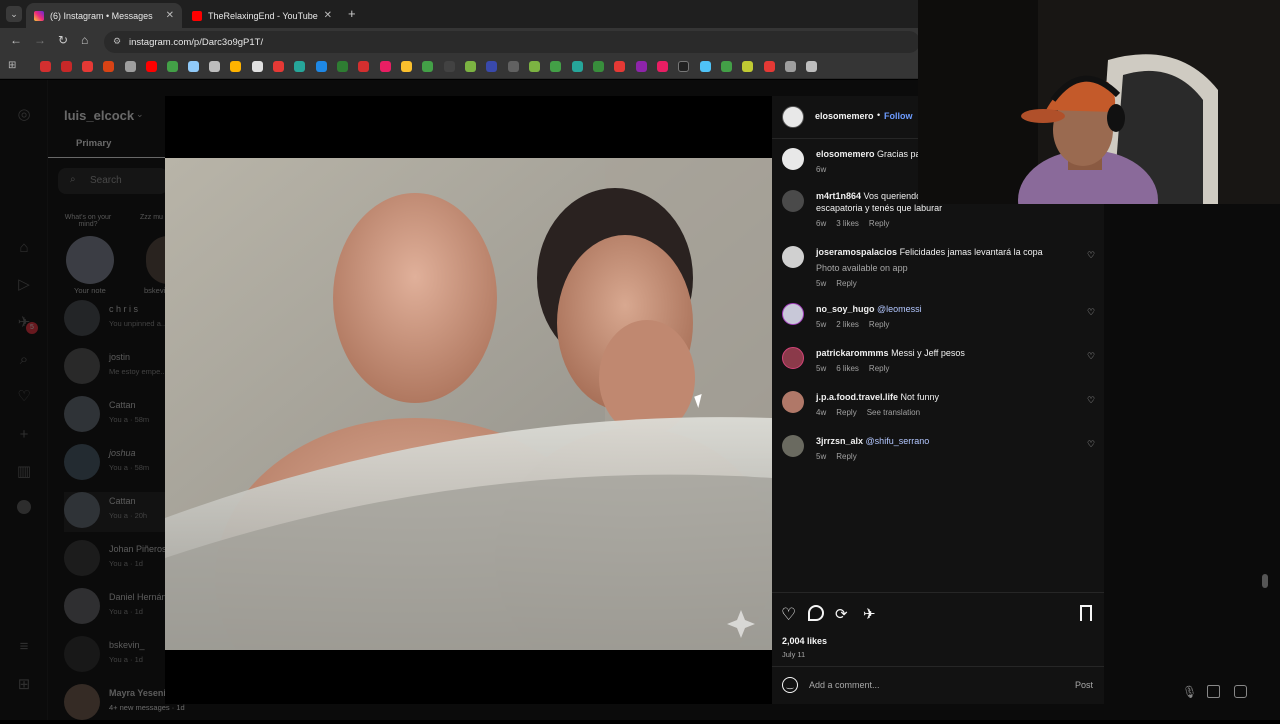 This screenshot has width=1280, height=724. I want to click on reels-icon: ▷, so click(24, 285).